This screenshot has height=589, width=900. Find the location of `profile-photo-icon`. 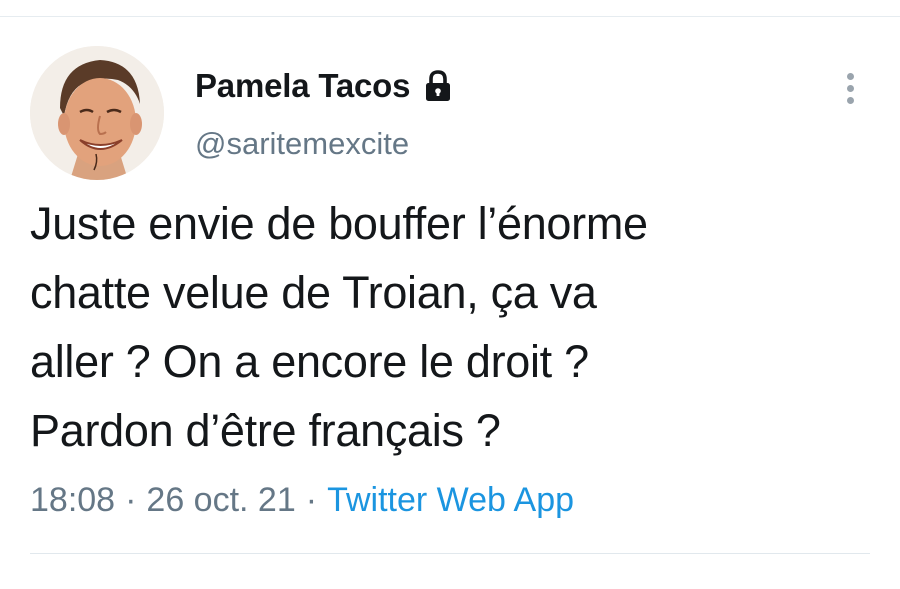

profile-photo-icon is located at coordinates (97, 113).